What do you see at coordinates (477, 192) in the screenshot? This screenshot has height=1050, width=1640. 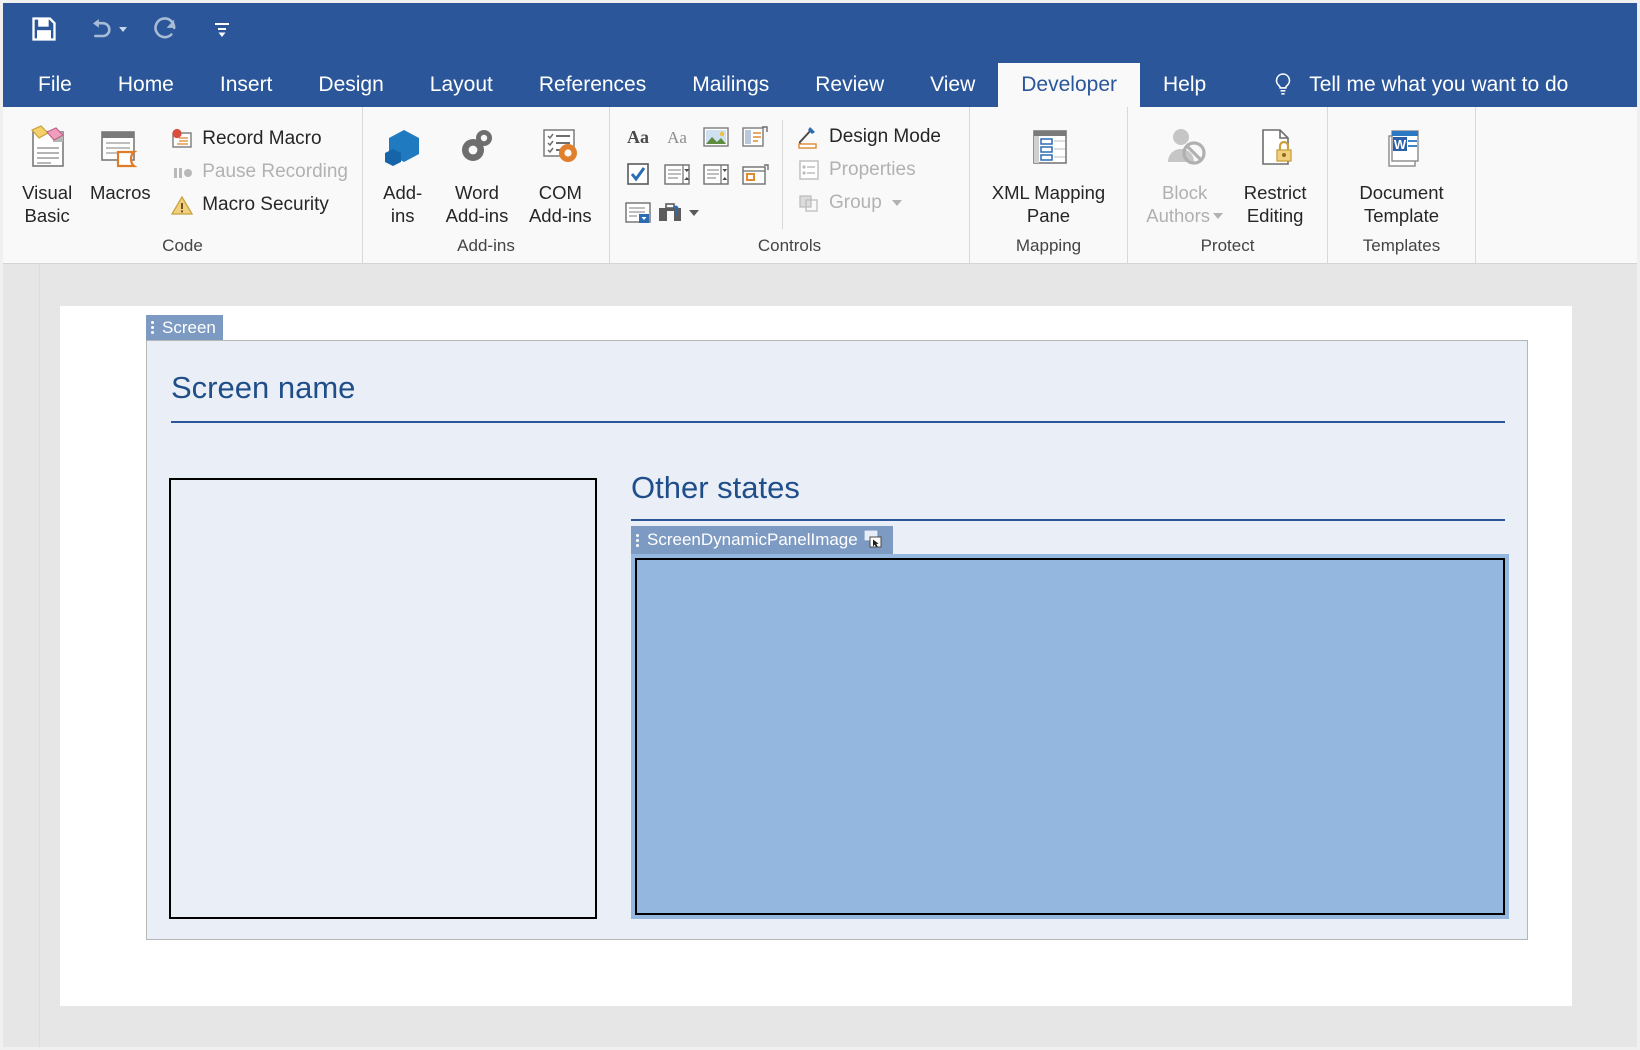 I see `word-add-ins-label-line1: Word` at bounding box center [477, 192].